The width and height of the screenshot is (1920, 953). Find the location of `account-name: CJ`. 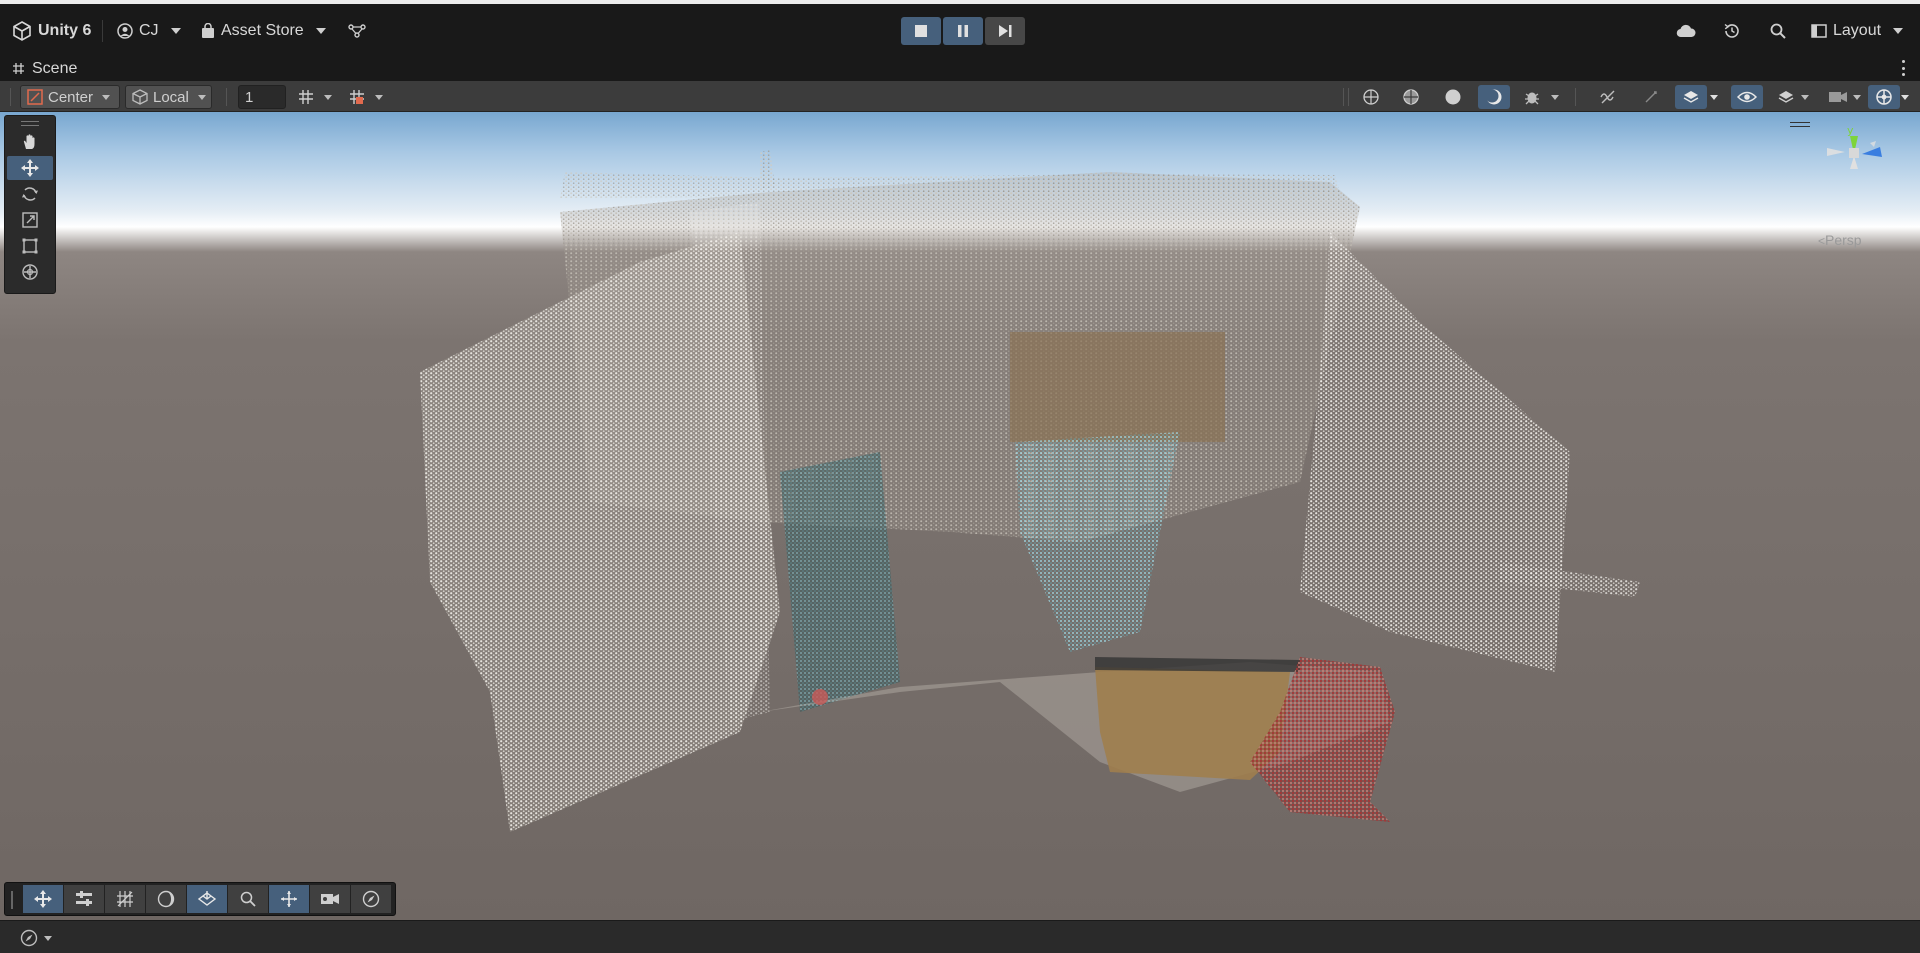

account-name: CJ is located at coordinates (149, 30).